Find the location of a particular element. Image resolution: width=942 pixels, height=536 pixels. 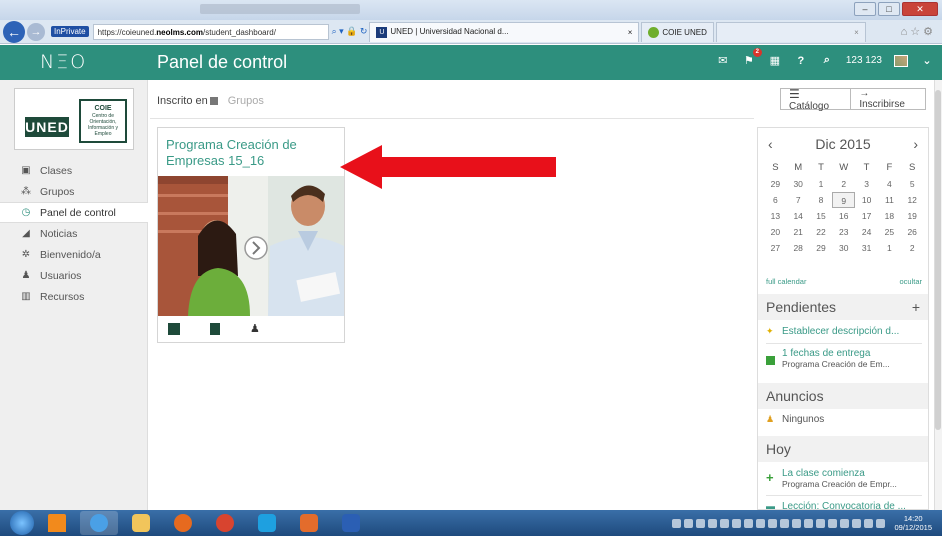

taskbar-vlc is located at coordinates (57, 523).